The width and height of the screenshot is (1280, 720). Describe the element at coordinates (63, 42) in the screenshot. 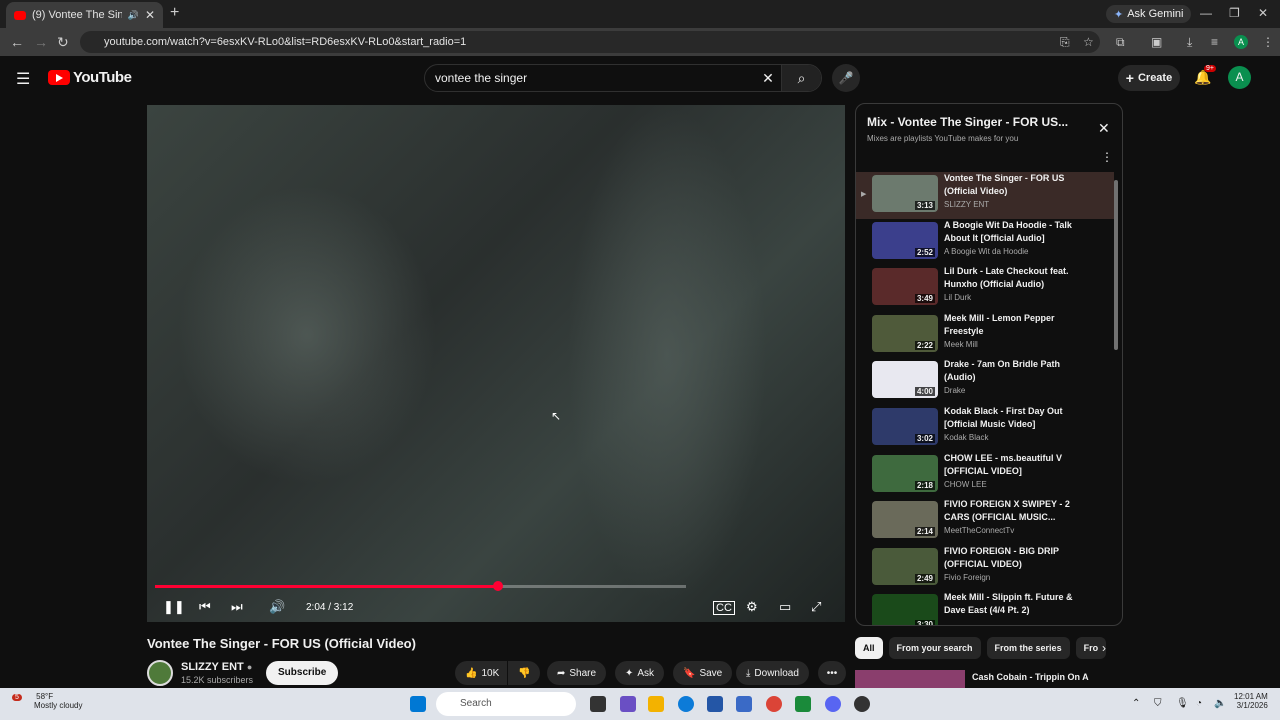

I see `reload-icon: ↻` at that location.